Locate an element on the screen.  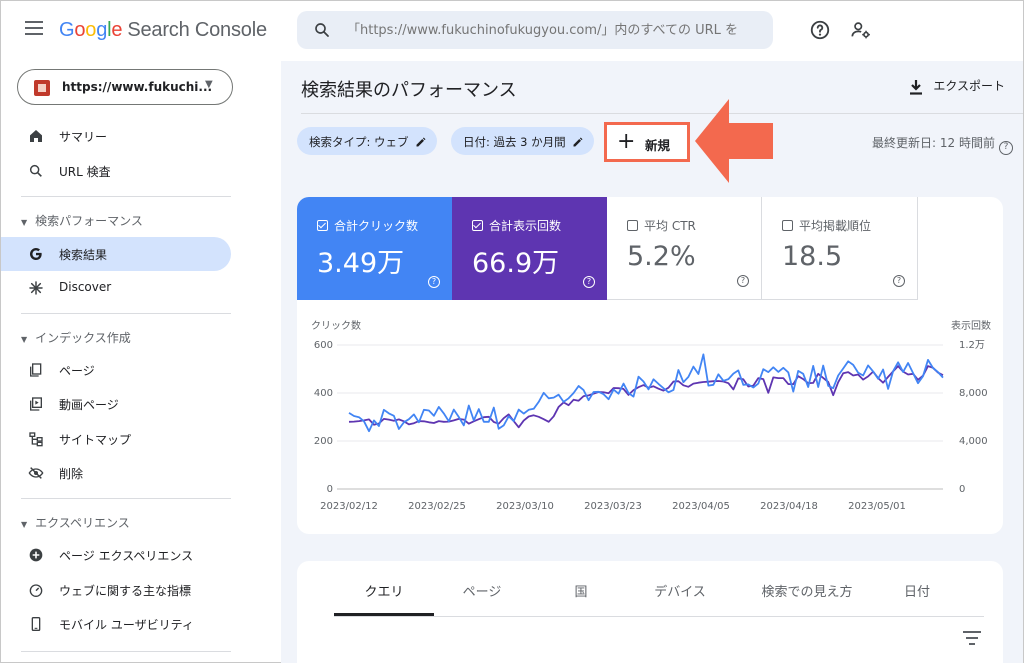
series-line-impressions is located at coordinates (646, 397).